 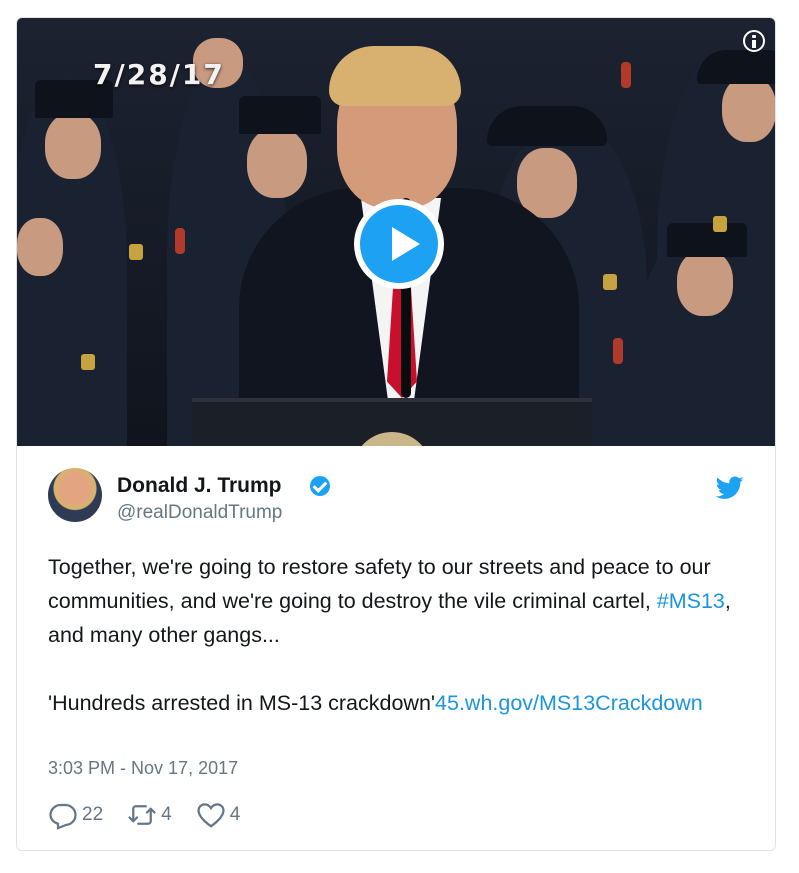 I want to click on like-count: 4, so click(x=235, y=814).